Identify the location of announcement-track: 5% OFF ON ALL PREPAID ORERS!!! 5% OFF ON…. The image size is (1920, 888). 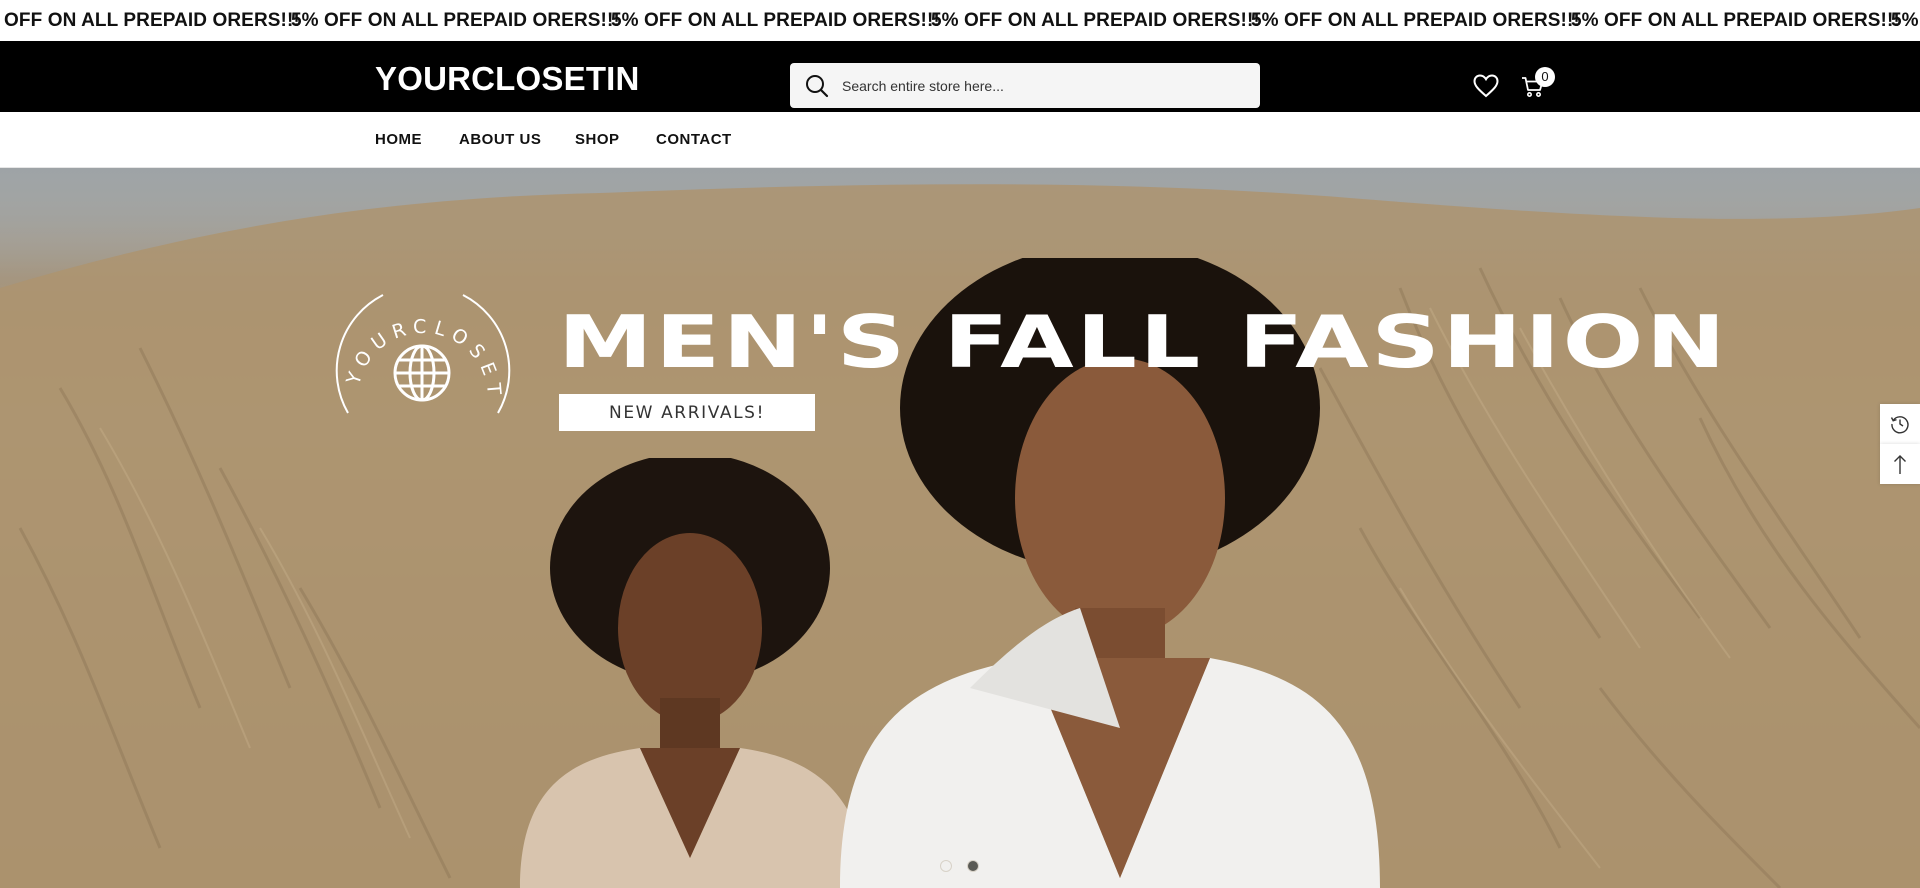
(960, 20).